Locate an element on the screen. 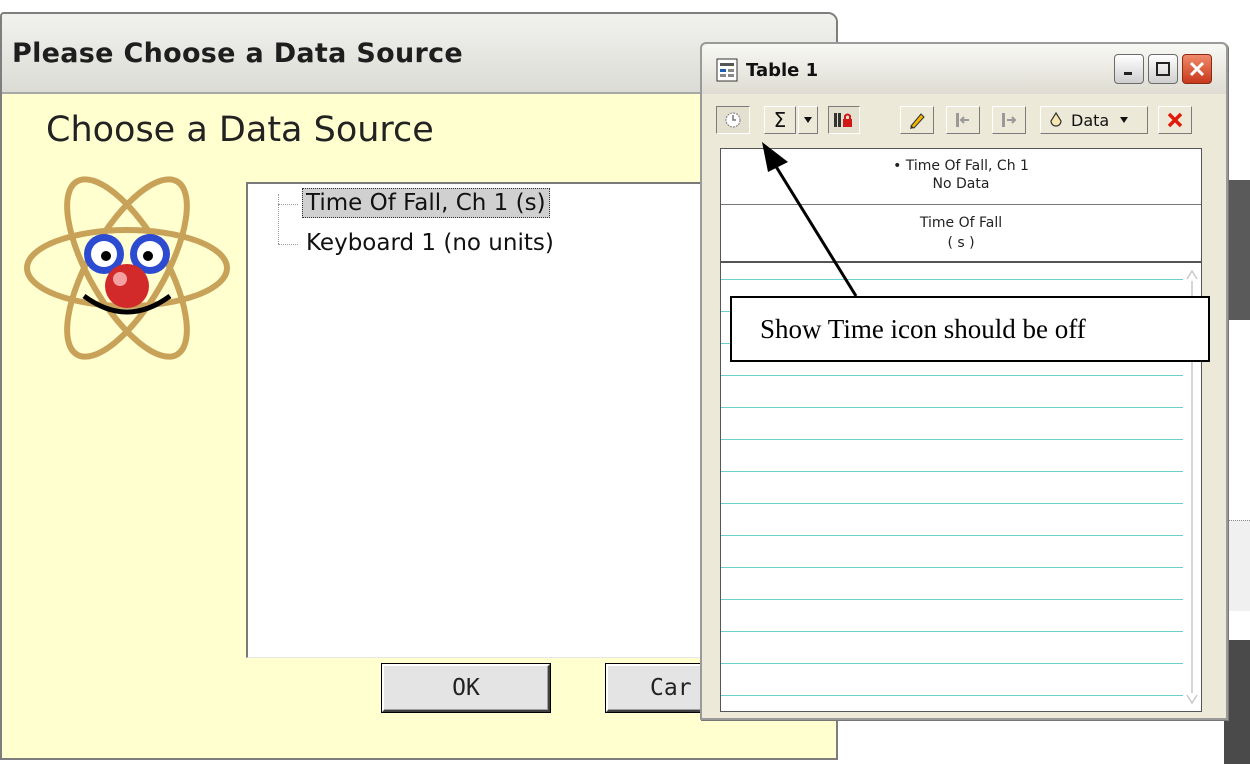 This screenshot has height=764, width=1250. dialog-title: Please Choose a Data Source is located at coordinates (238, 53).